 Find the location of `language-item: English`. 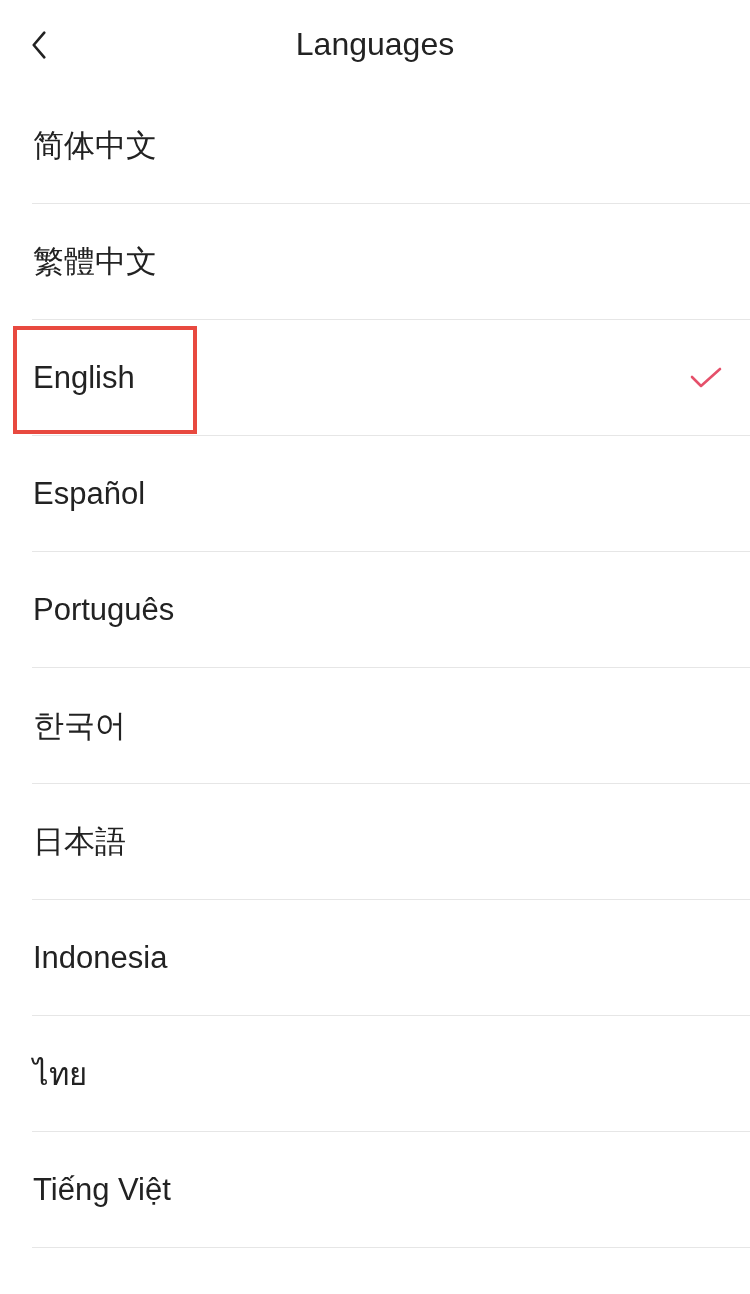

language-item: English is located at coordinates (391, 378).